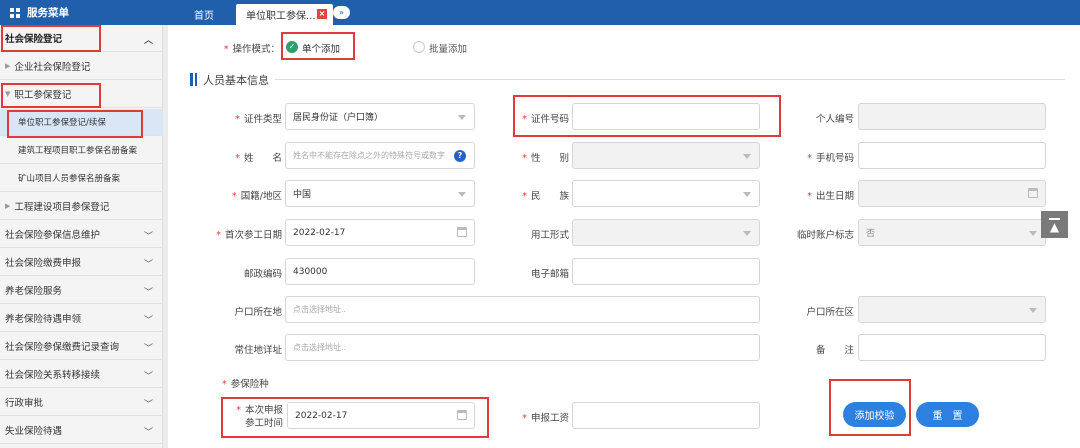 Image resolution: width=1080 pixels, height=448 pixels. Describe the element at coordinates (81, 66) in the screenshot. I see `sidebar-item-enterprise-registration: ▶ 企业社会保险登记` at that location.